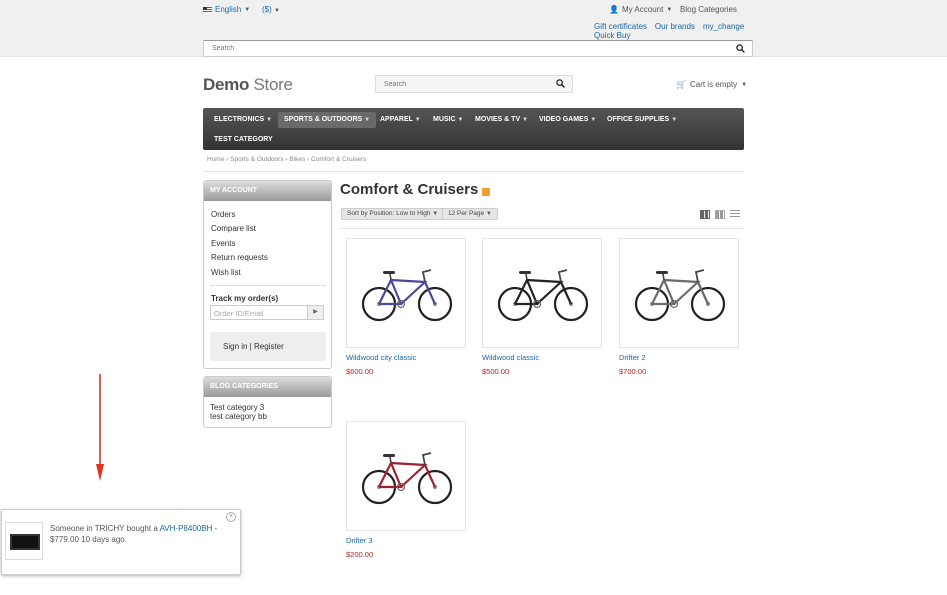 Image resolution: width=947 pixels, height=595 pixels. What do you see at coordinates (271, 217) in the screenshot?
I see `account-item-orders: Orders` at bounding box center [271, 217].